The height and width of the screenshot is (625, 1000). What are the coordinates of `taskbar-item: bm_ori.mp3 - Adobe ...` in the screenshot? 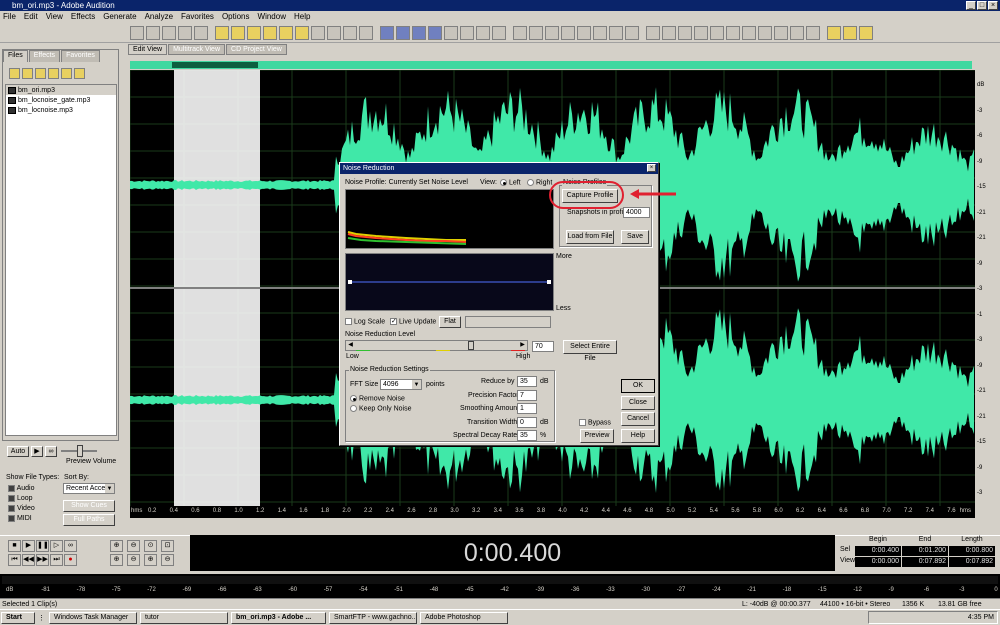 It's located at (278, 617).